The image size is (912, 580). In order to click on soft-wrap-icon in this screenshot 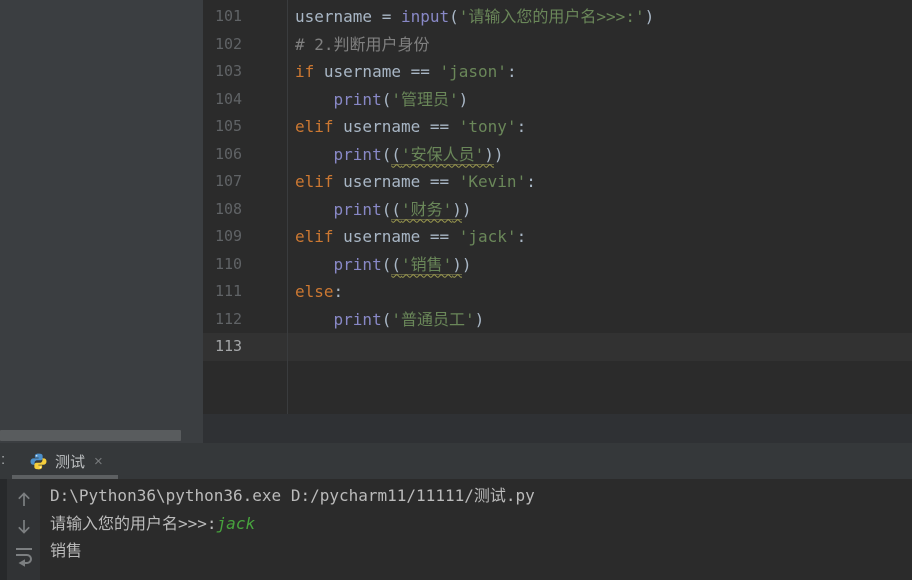, I will do `click(23, 557)`.